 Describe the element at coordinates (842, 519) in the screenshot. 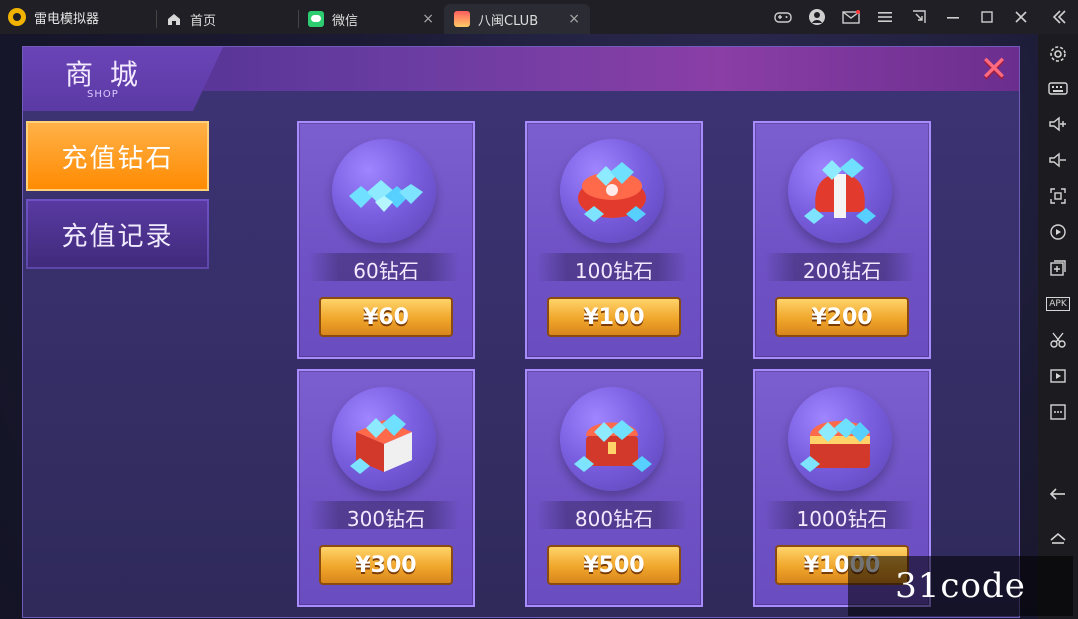

I see `product-name: 1000钻石` at that location.